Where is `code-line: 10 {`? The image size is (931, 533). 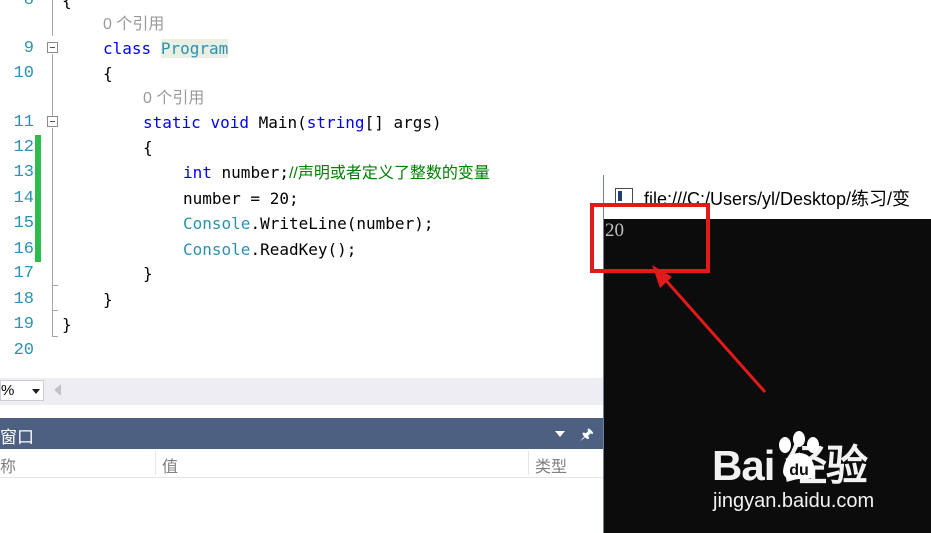
code-line: 10 { is located at coordinates (465, 73).